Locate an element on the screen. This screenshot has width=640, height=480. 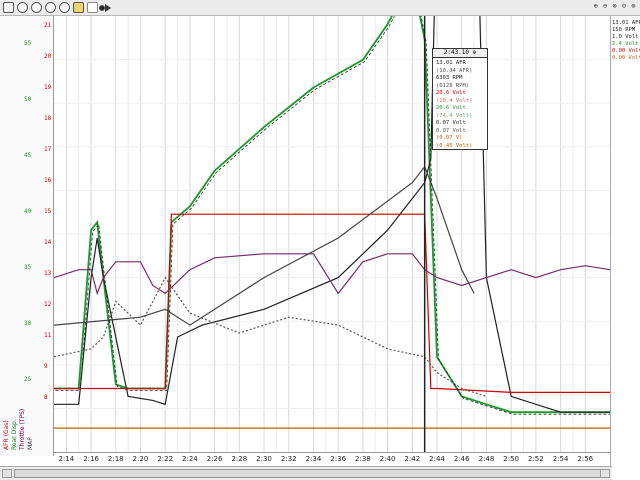
left-axis-red-value: 8 is located at coordinates (46, 397).